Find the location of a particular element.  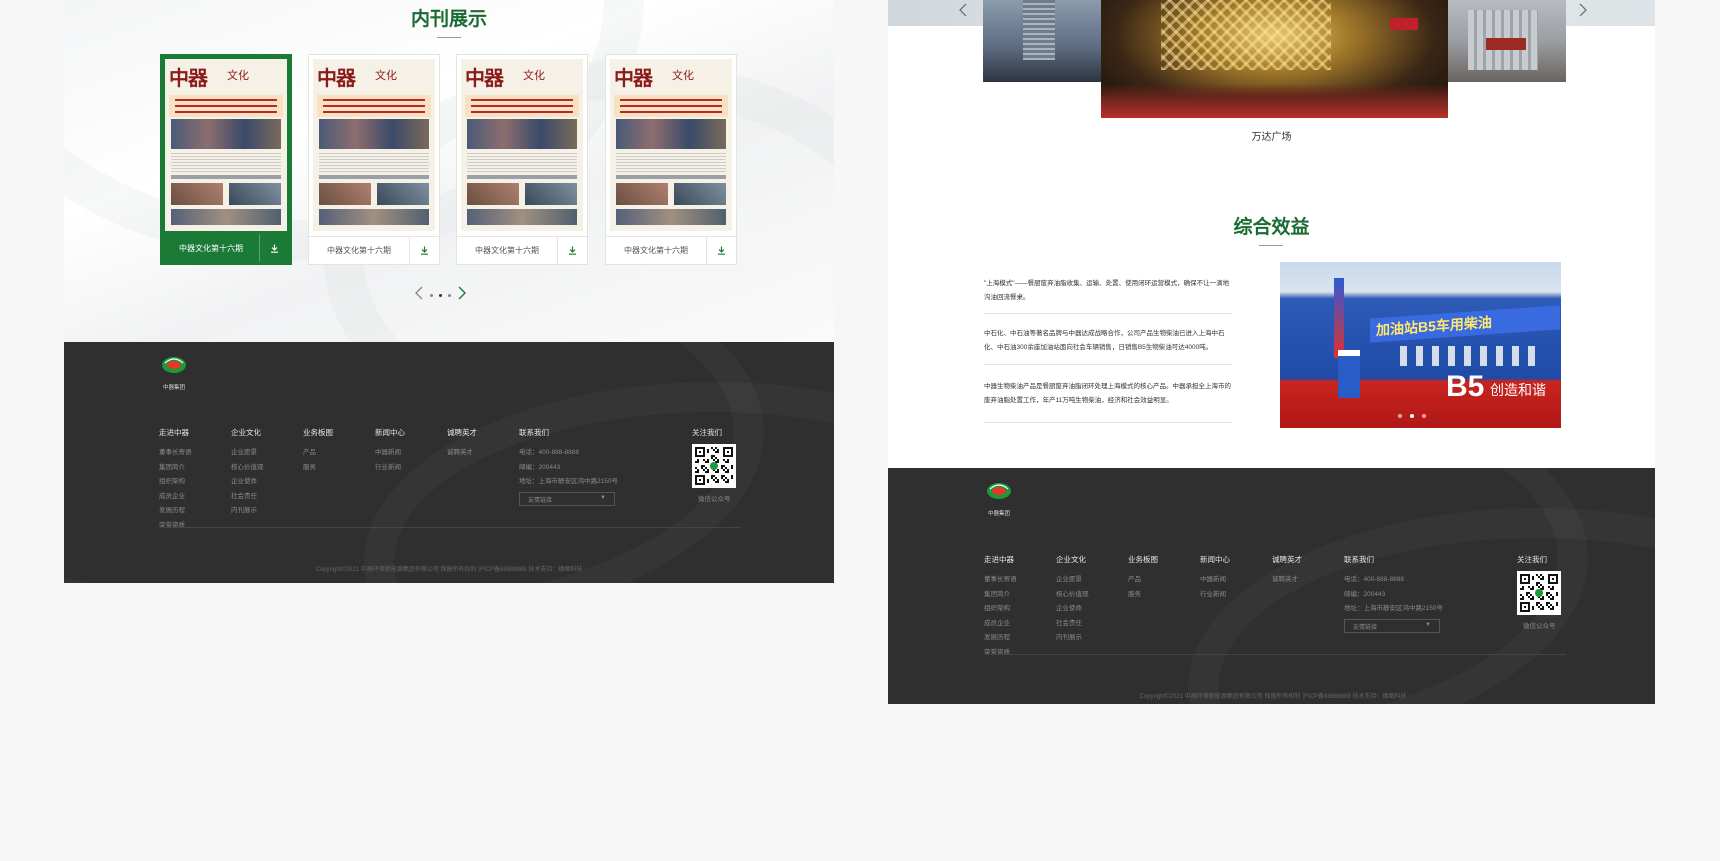

footer-column-title: 新闻中心 is located at coordinates (390, 432).